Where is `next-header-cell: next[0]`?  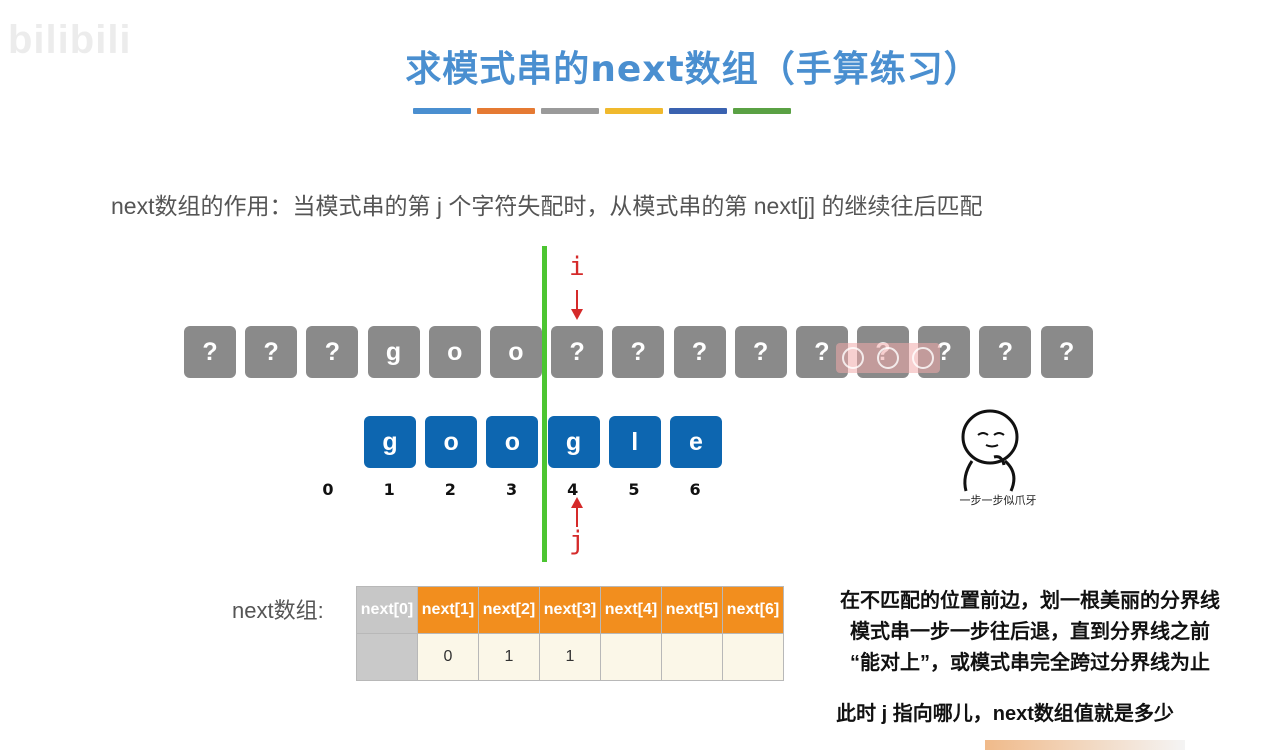
next-header-cell: next[0] is located at coordinates (387, 610).